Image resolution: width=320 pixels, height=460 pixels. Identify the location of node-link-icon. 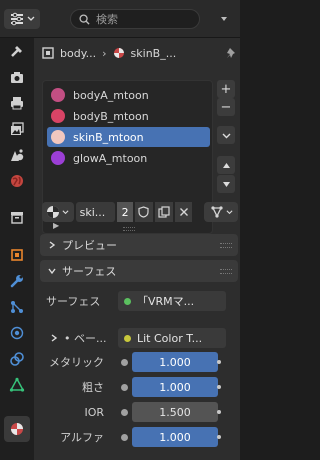
(217, 212).